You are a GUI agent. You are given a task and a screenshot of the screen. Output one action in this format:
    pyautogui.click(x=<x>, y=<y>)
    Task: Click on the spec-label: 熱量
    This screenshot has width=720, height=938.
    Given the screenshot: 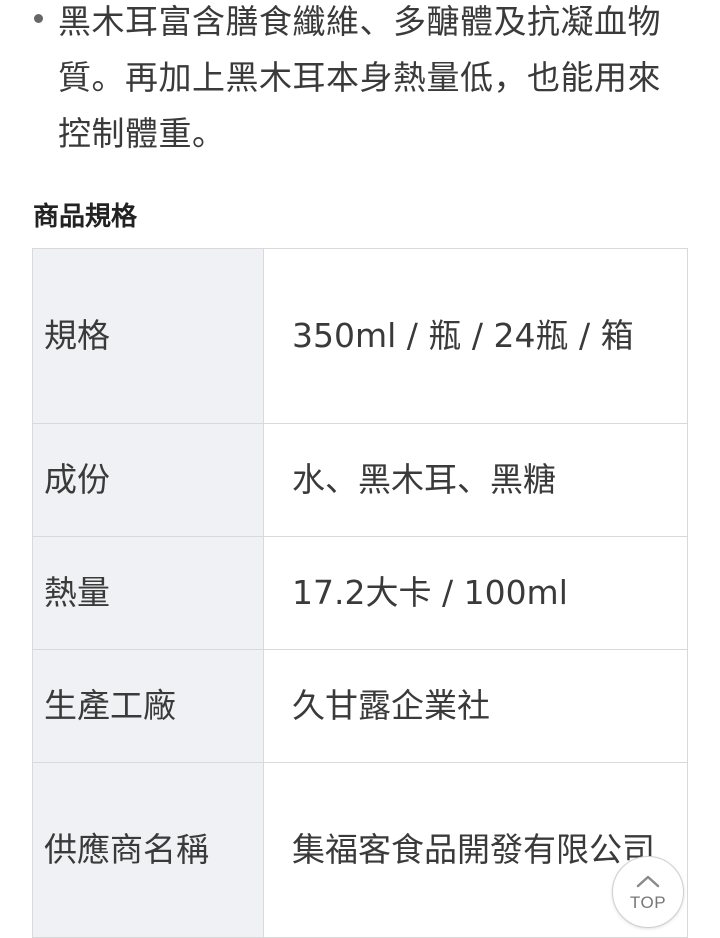 What is the action you would take?
    pyautogui.click(x=148, y=593)
    